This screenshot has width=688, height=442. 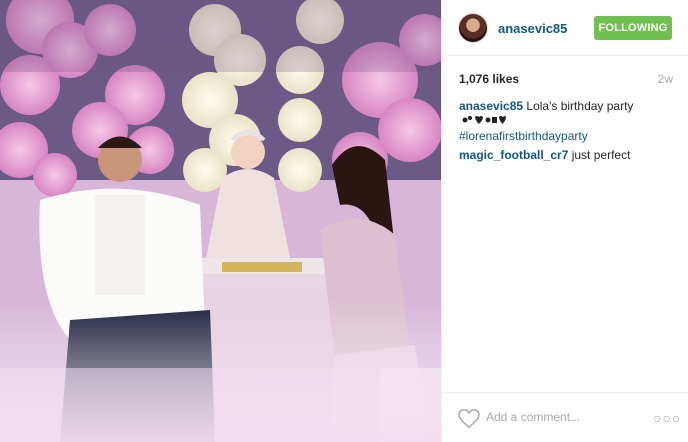 I want to click on author-username: anasevic85, so click(x=532, y=28).